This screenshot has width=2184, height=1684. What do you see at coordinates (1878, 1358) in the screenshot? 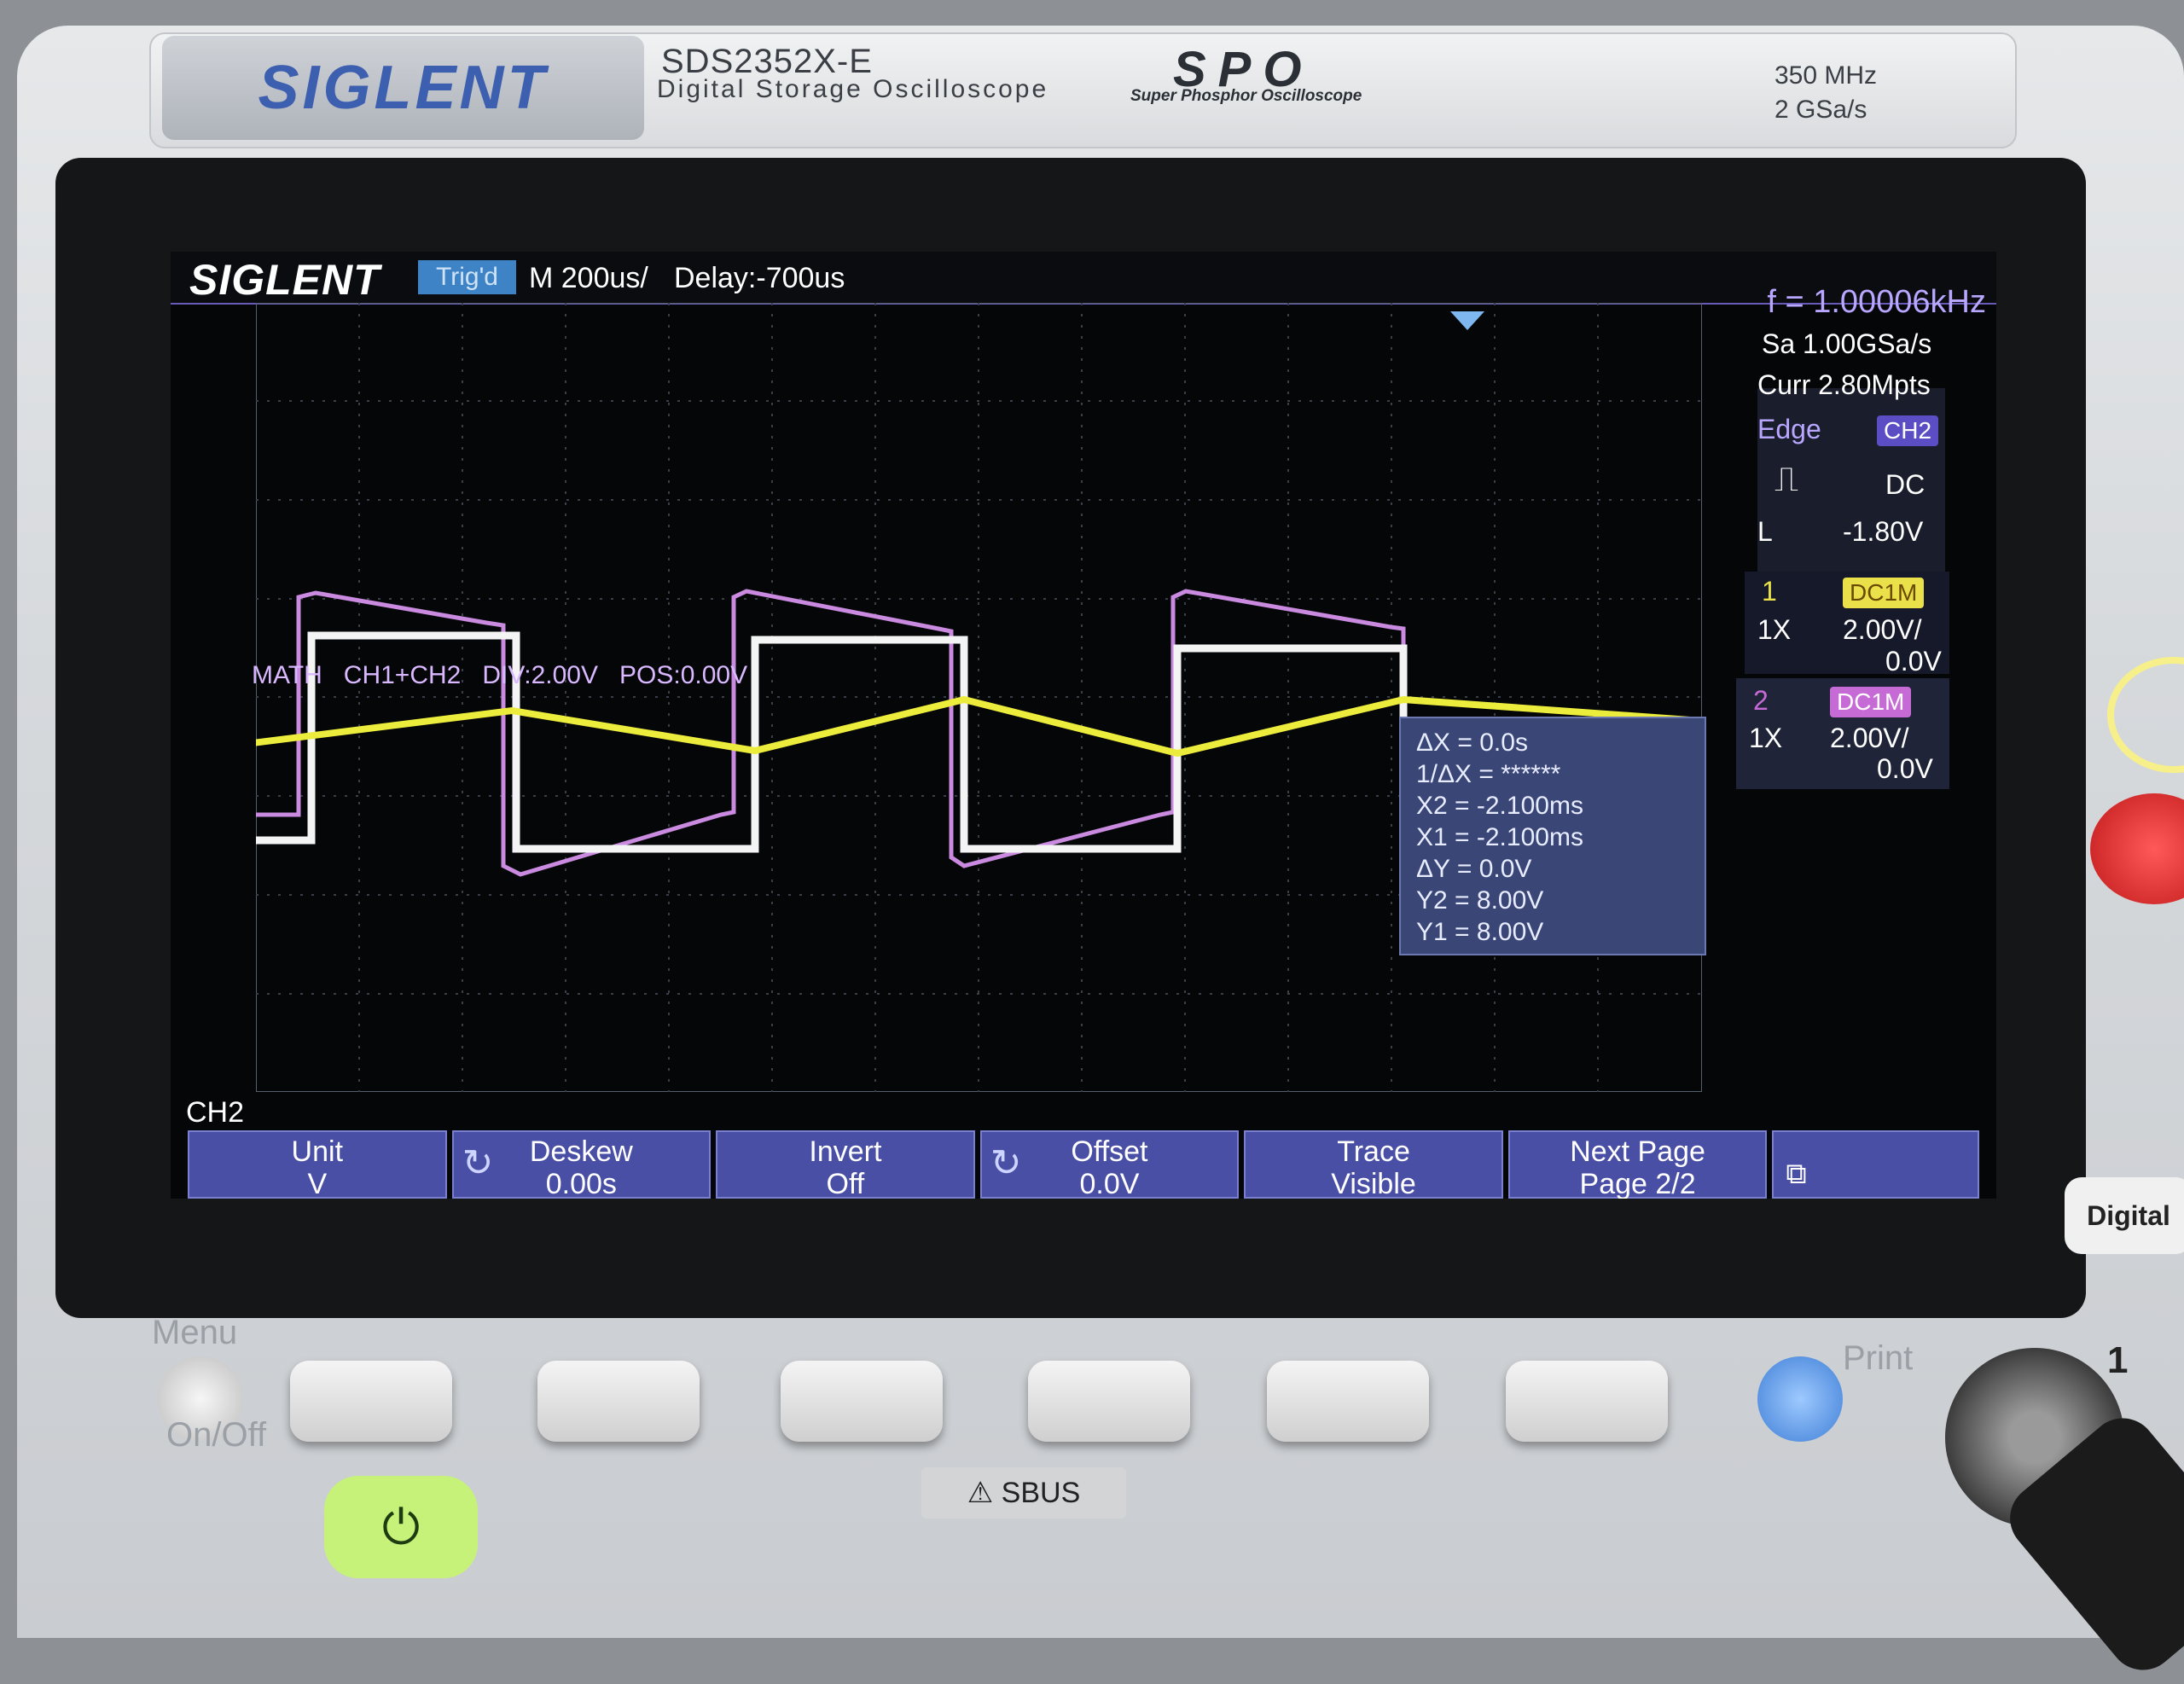
I see `print-label: Print` at bounding box center [1878, 1358].